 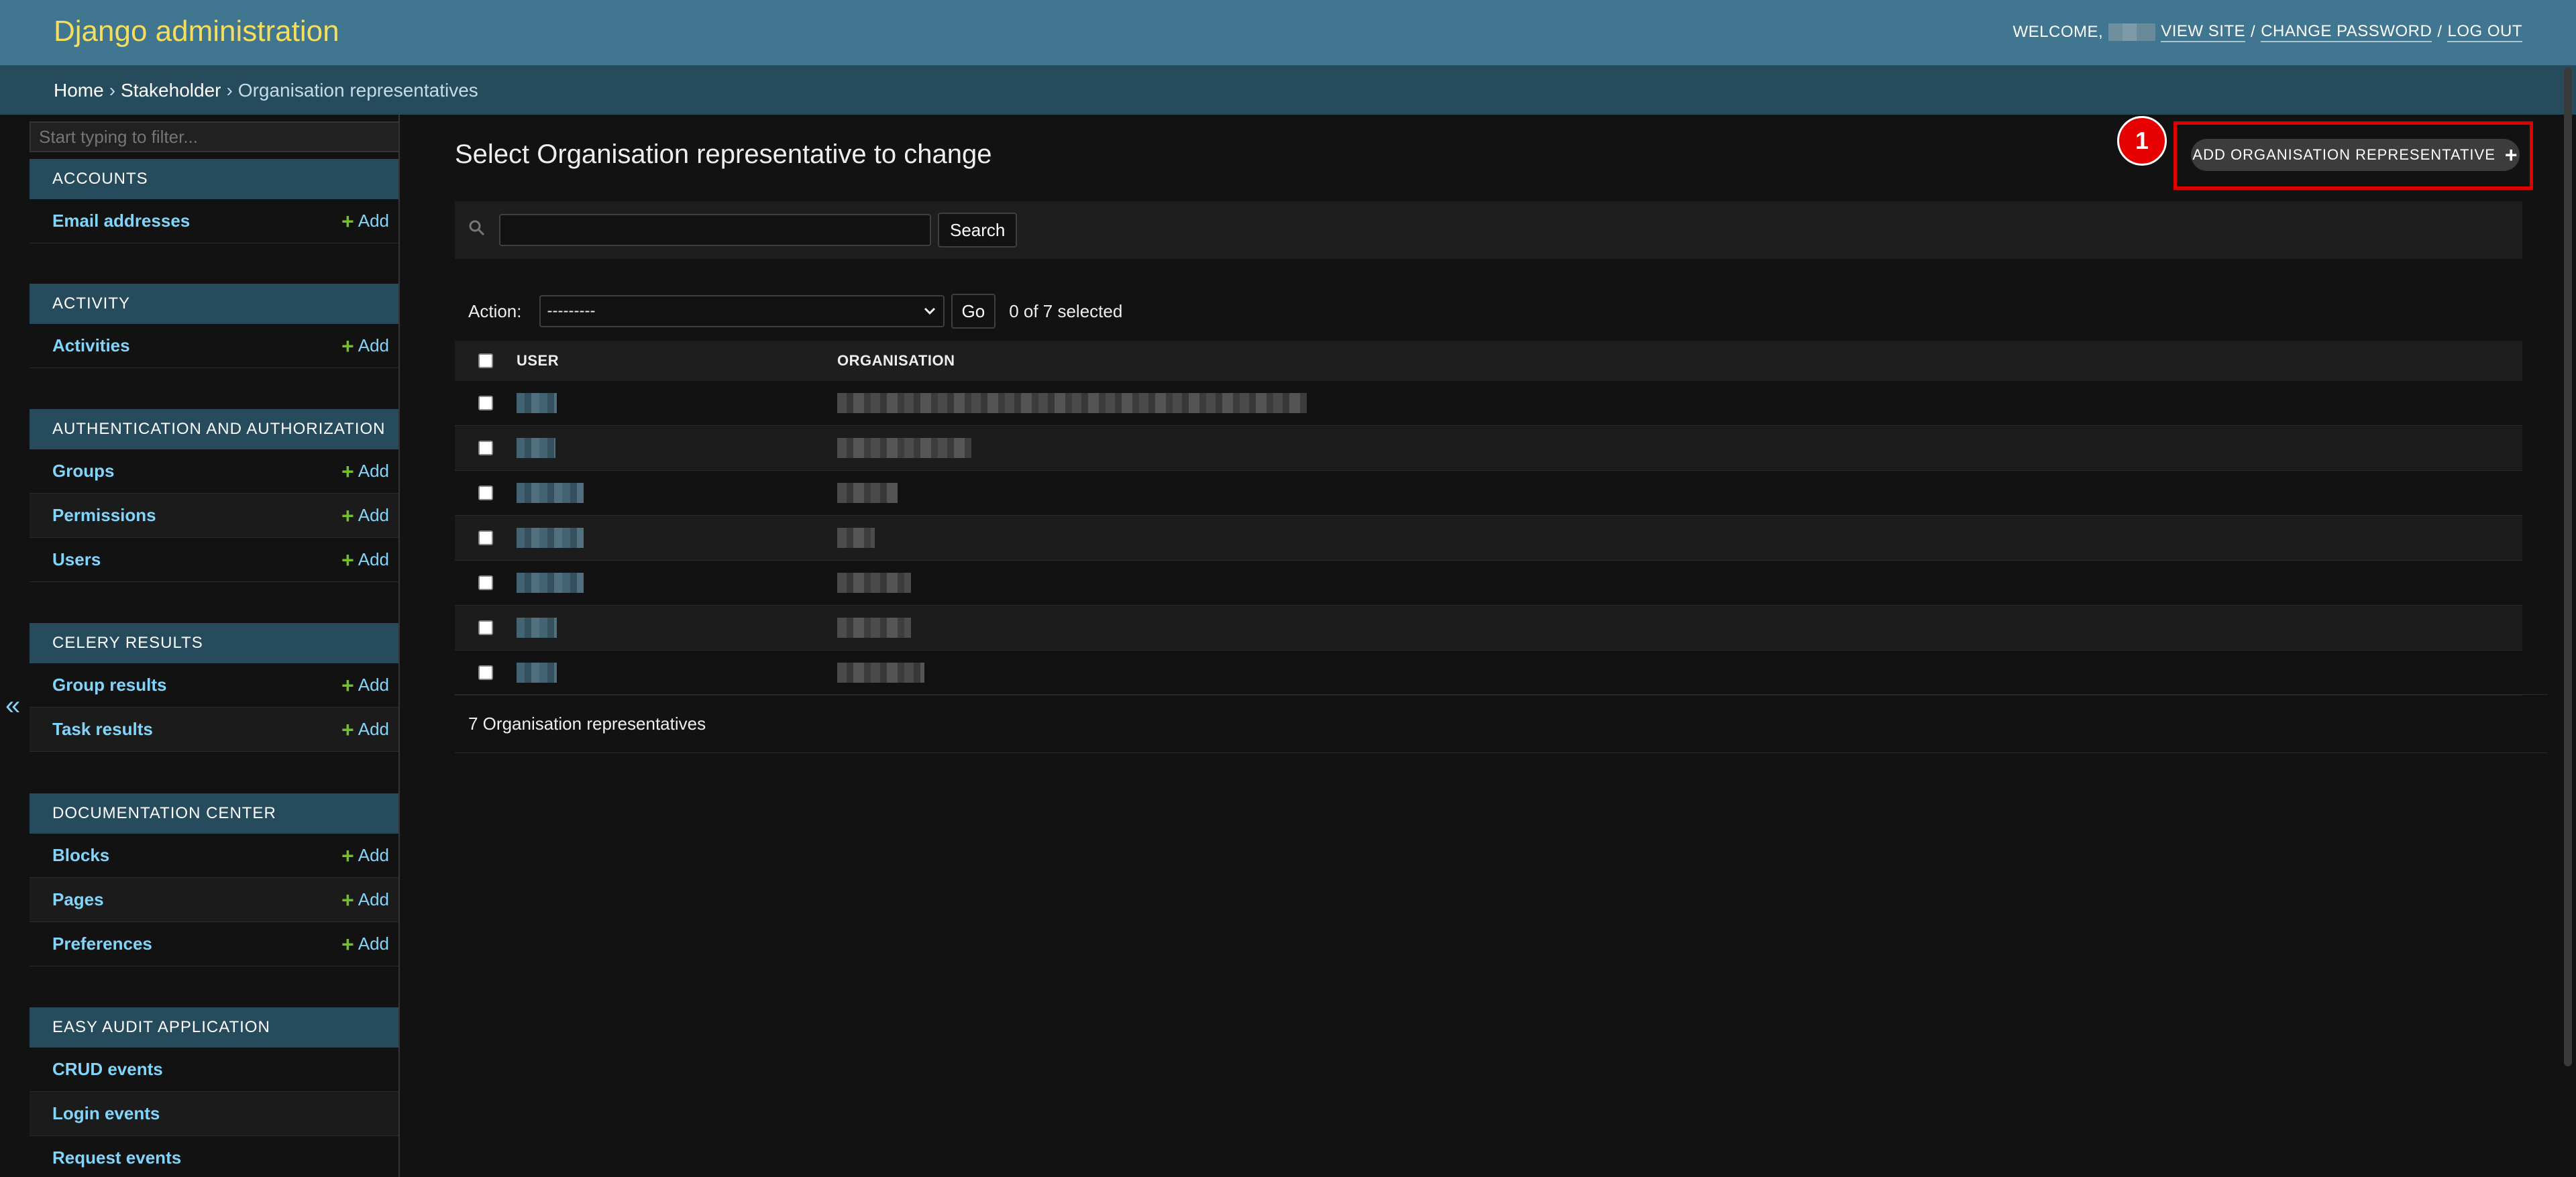 I want to click on paginator: 7 Organisation representatives, so click(x=1501, y=723).